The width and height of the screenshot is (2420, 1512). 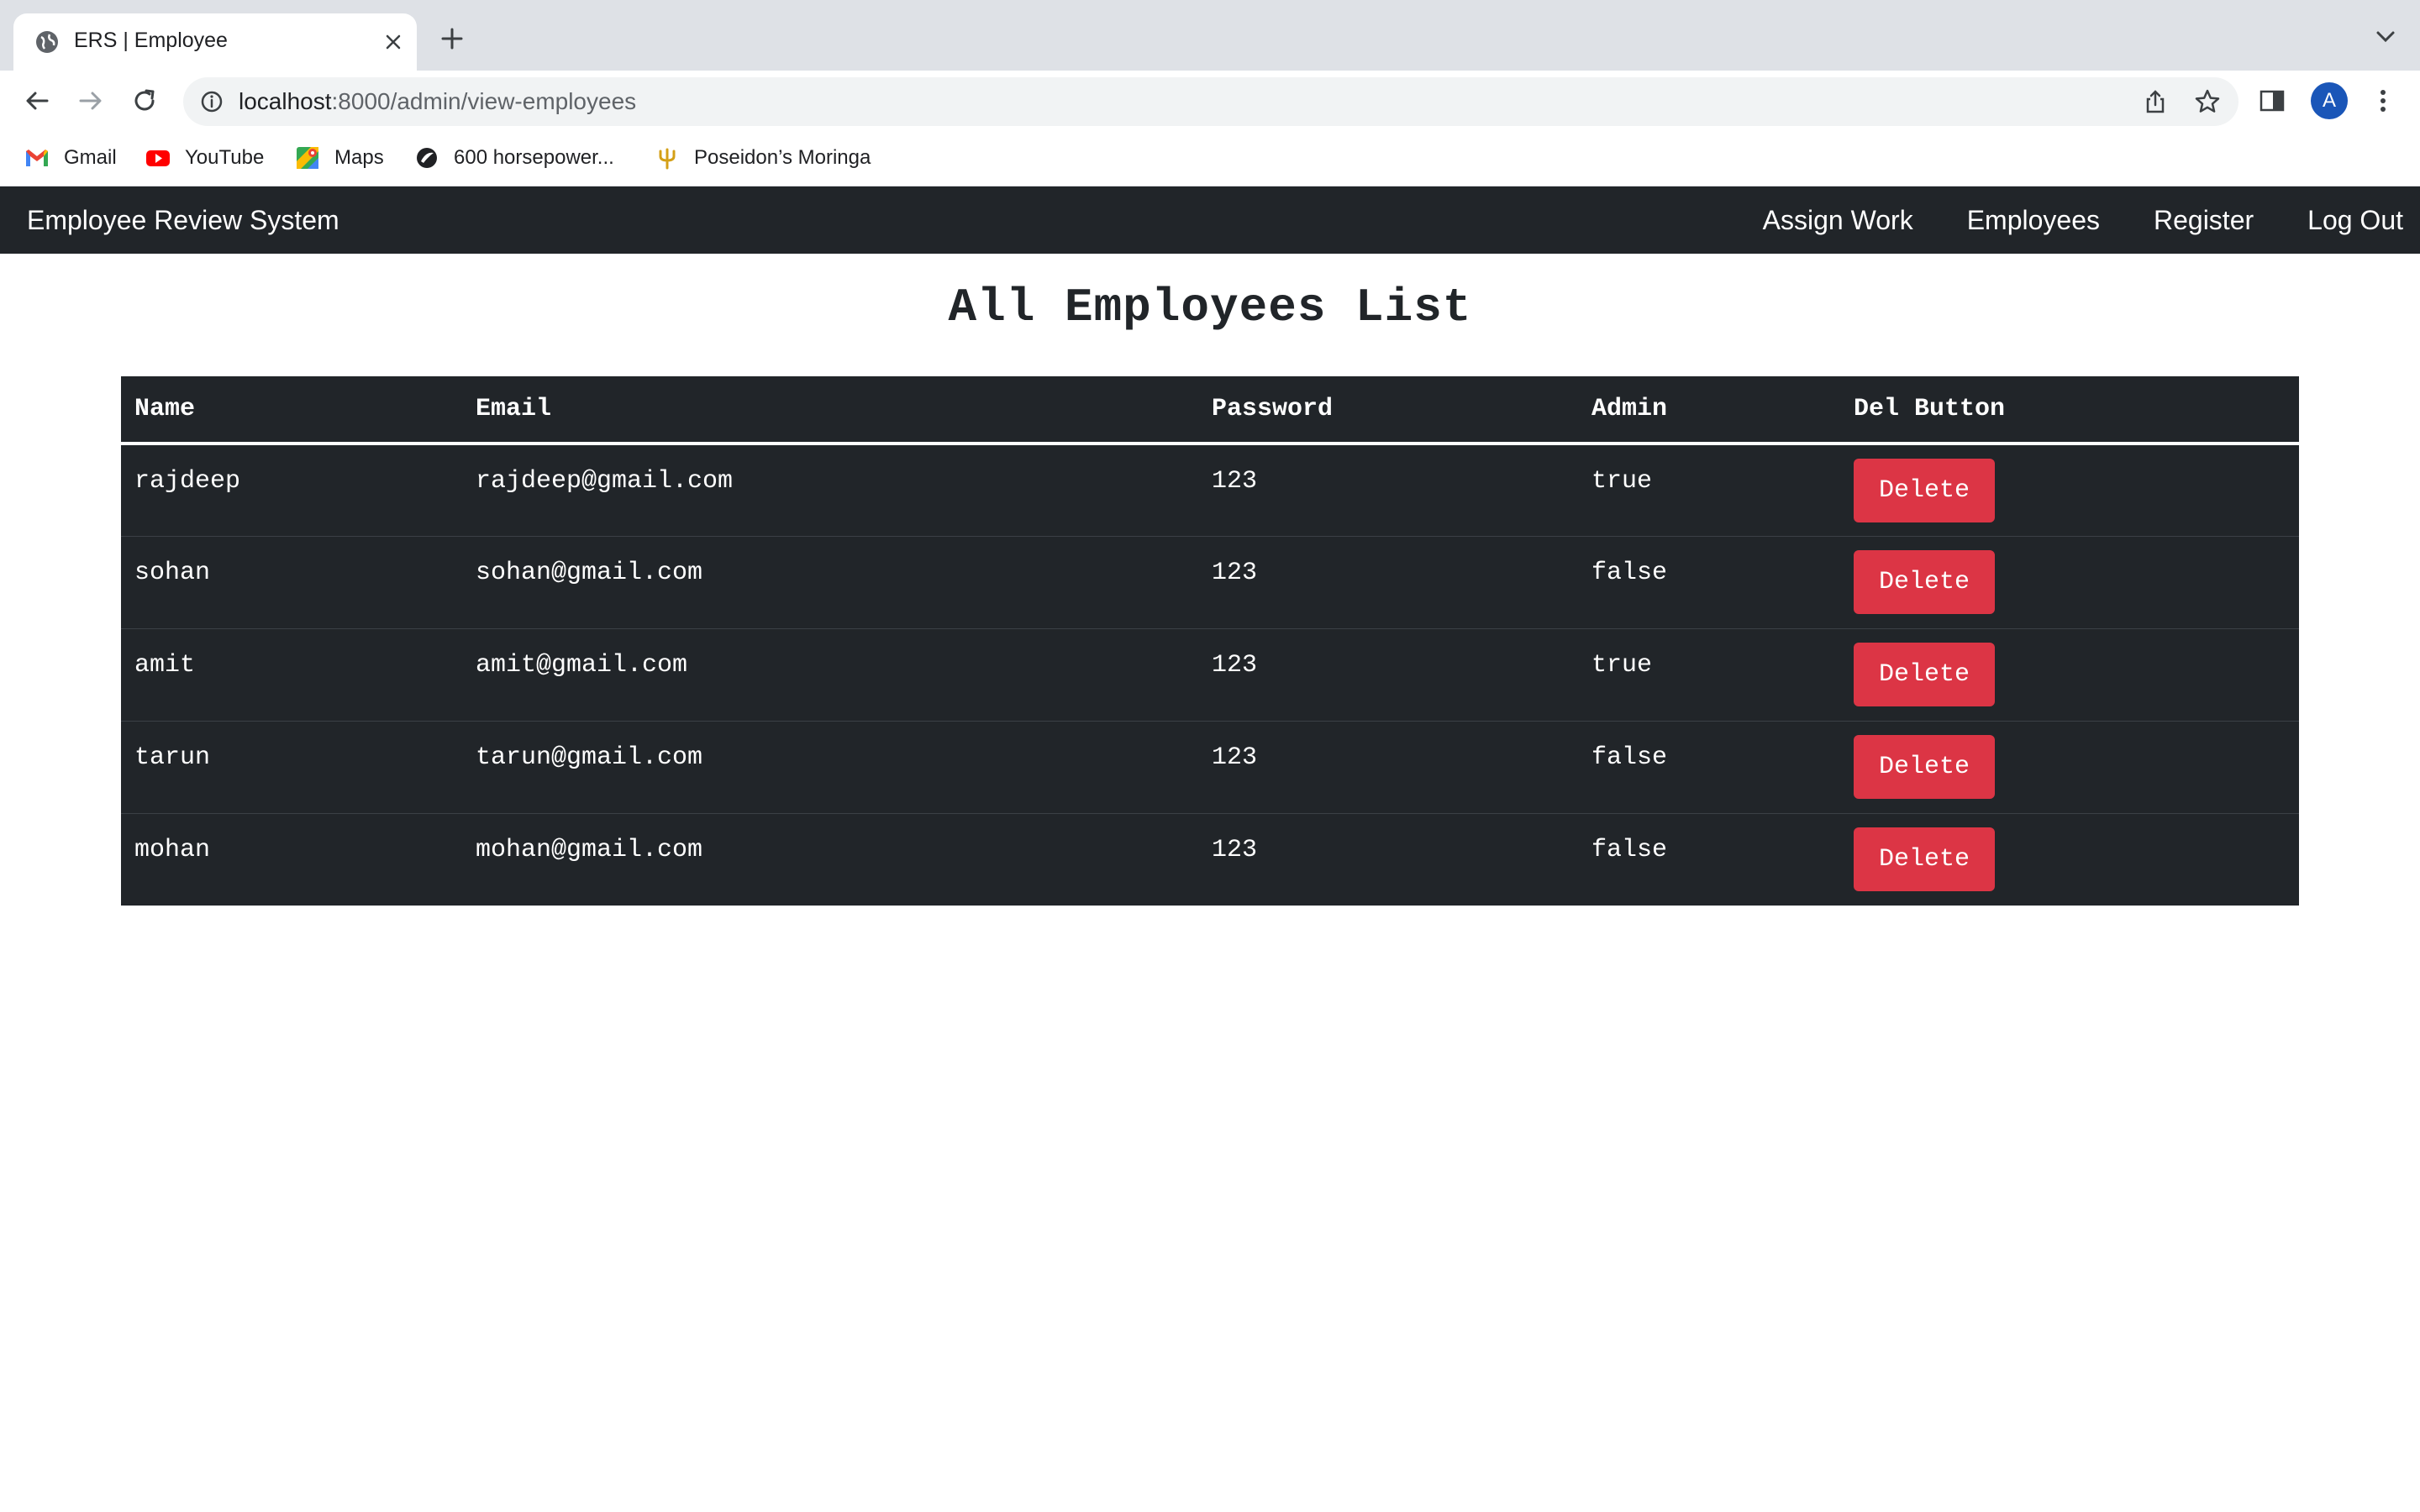 I want to click on cell-email: rajdeep@gmail.com, so click(x=830, y=490).